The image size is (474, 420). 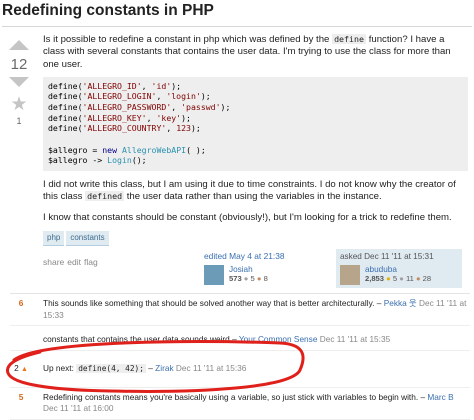 I want to click on tag-php: php, so click(x=54, y=238).